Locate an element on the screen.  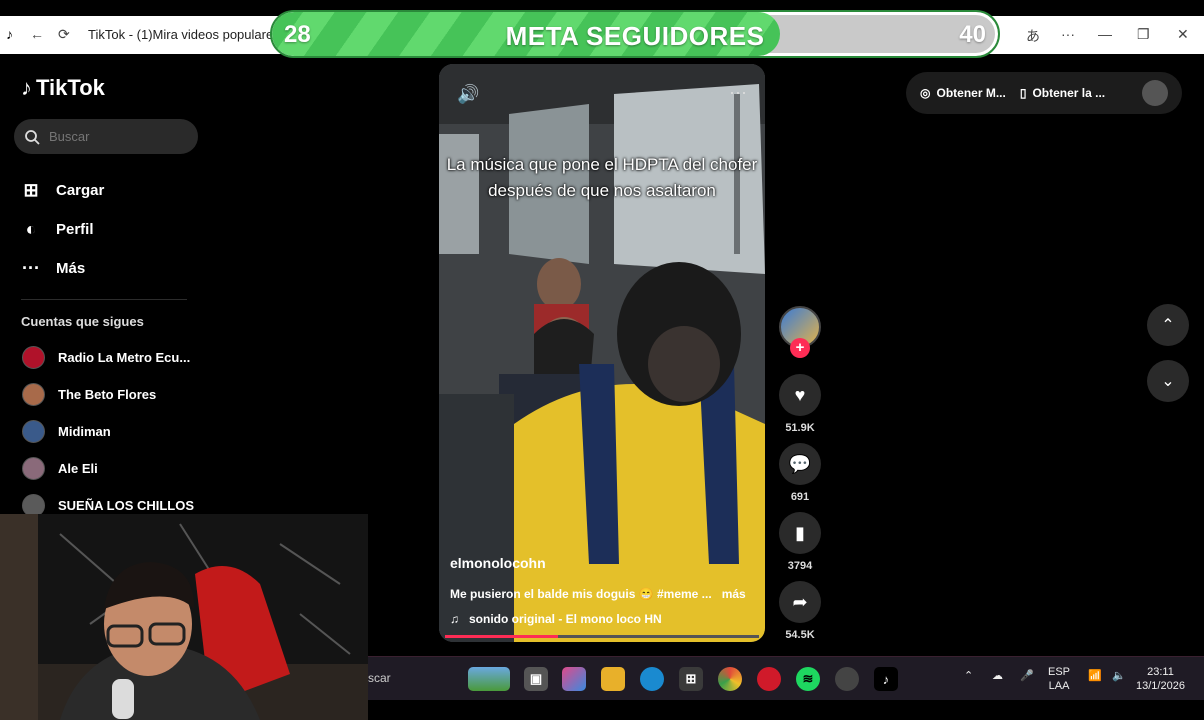
logo-text: TikTok is located at coordinates (70, 87).